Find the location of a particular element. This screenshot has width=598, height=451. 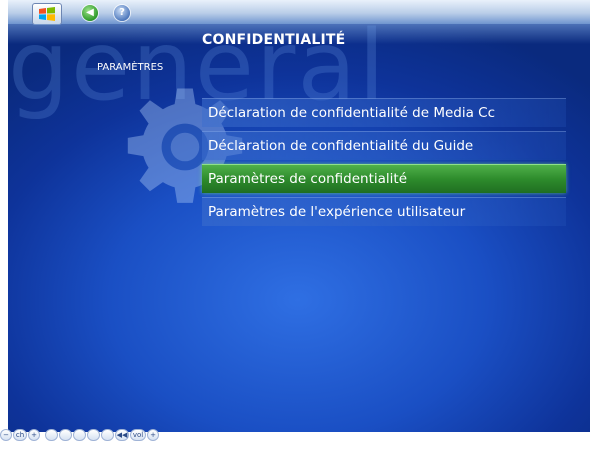

playback-group: ◀◀ vol + is located at coordinates (102, 435).